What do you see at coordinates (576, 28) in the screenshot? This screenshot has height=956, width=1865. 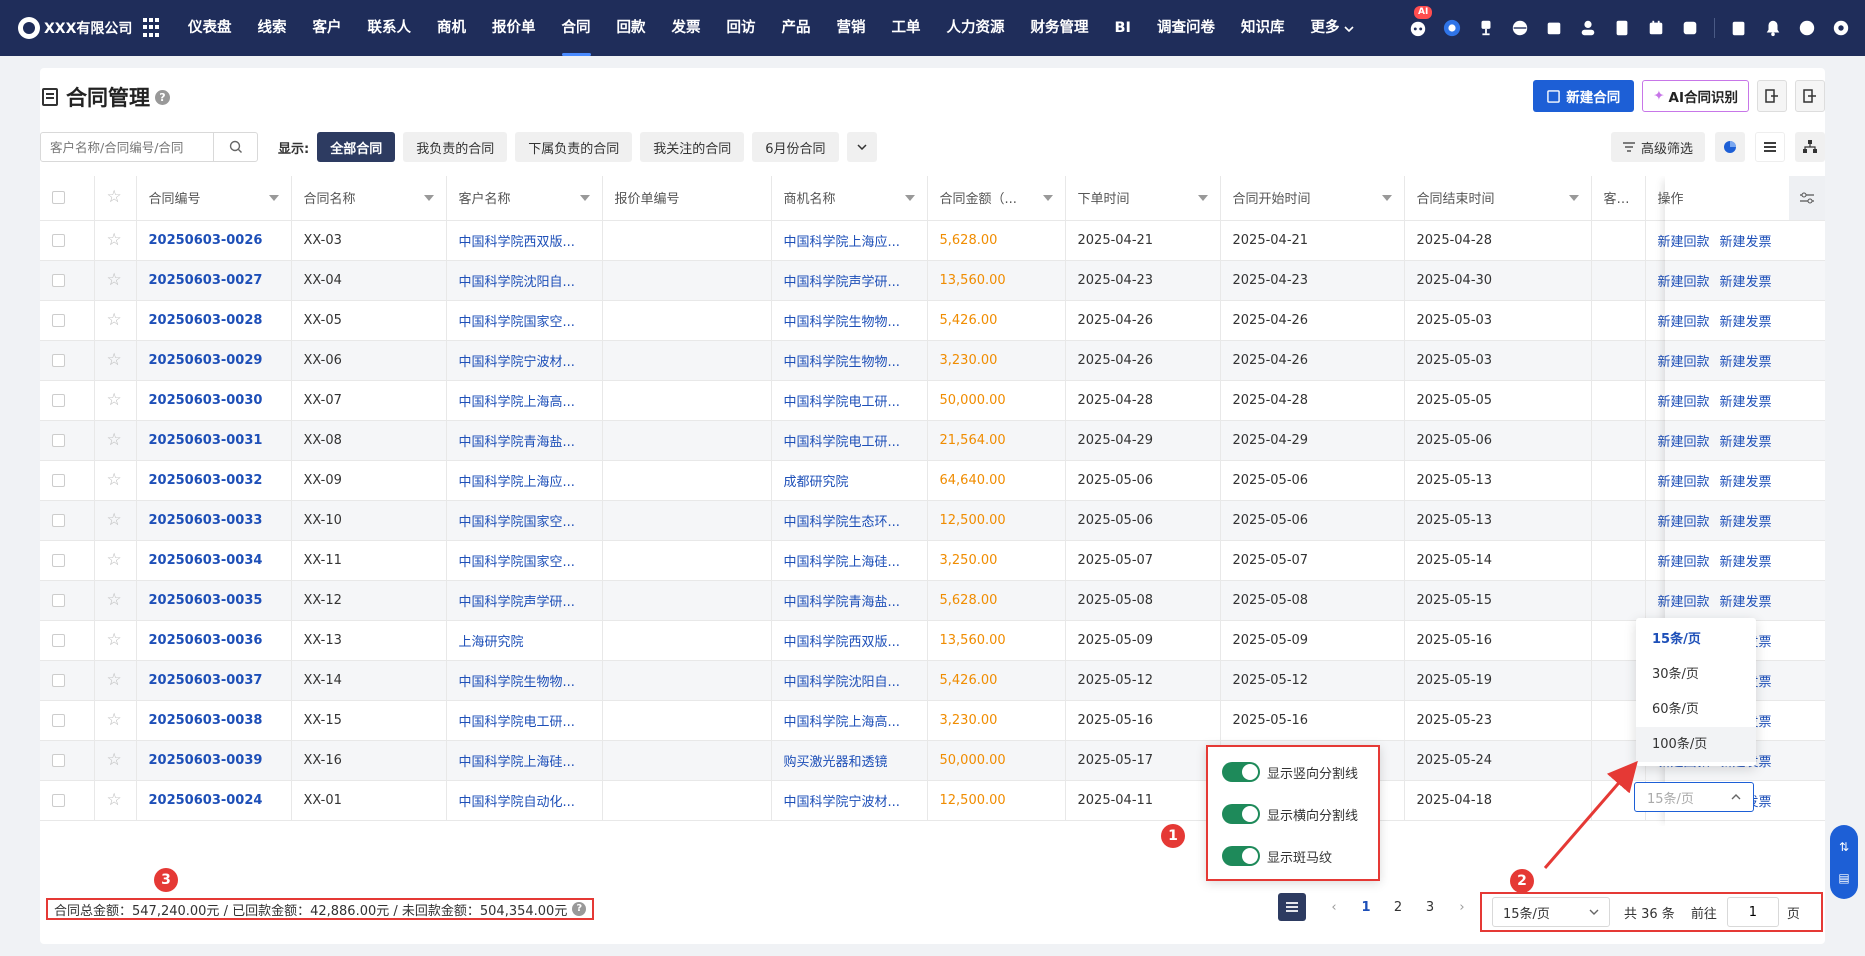 I see `nav-item-6: 合同` at bounding box center [576, 28].